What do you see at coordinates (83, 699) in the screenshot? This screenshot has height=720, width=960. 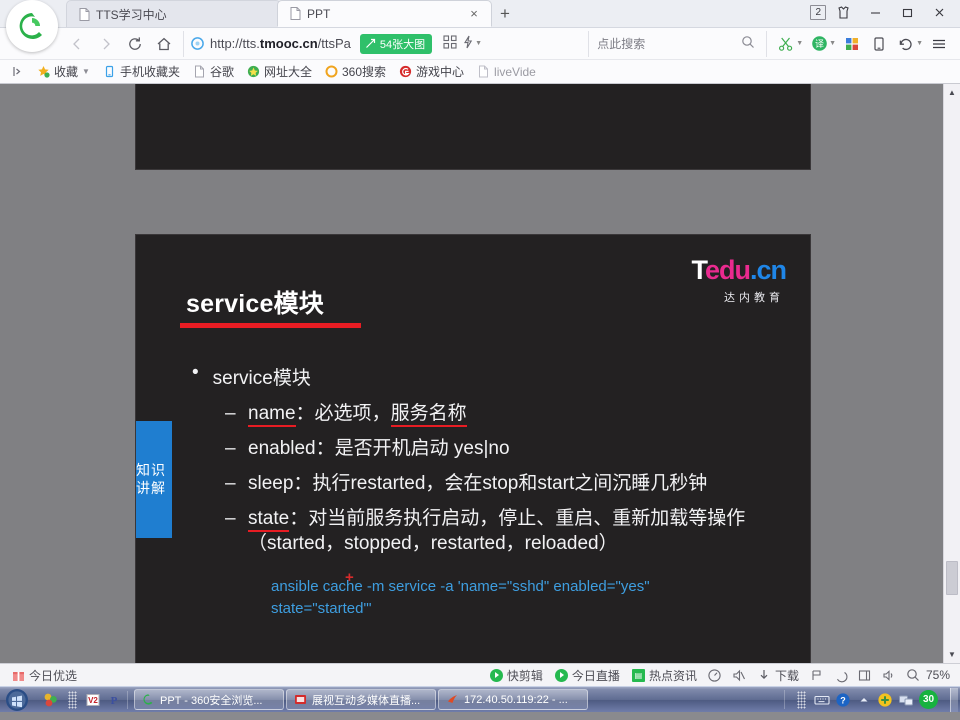 I see `quick-launch-bar: V2 P` at bounding box center [83, 699].